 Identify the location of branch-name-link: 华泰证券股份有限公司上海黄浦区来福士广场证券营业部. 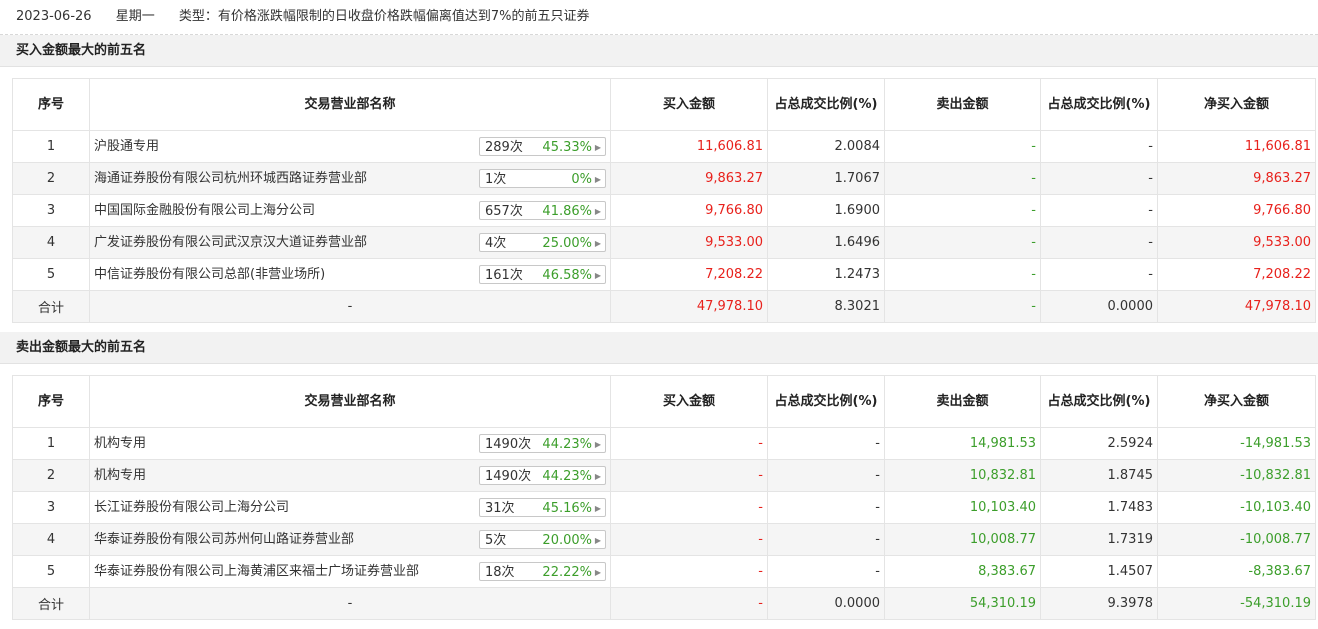
(256, 569).